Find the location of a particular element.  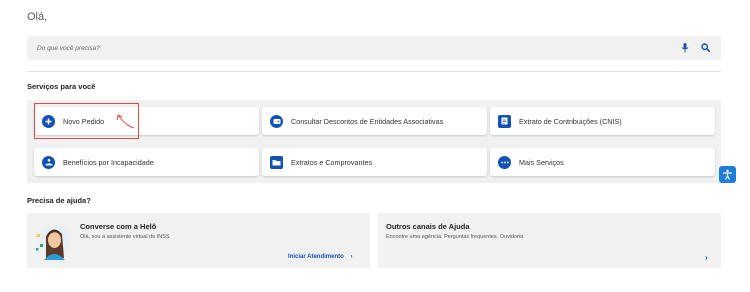

search-icon is located at coordinates (705, 47).